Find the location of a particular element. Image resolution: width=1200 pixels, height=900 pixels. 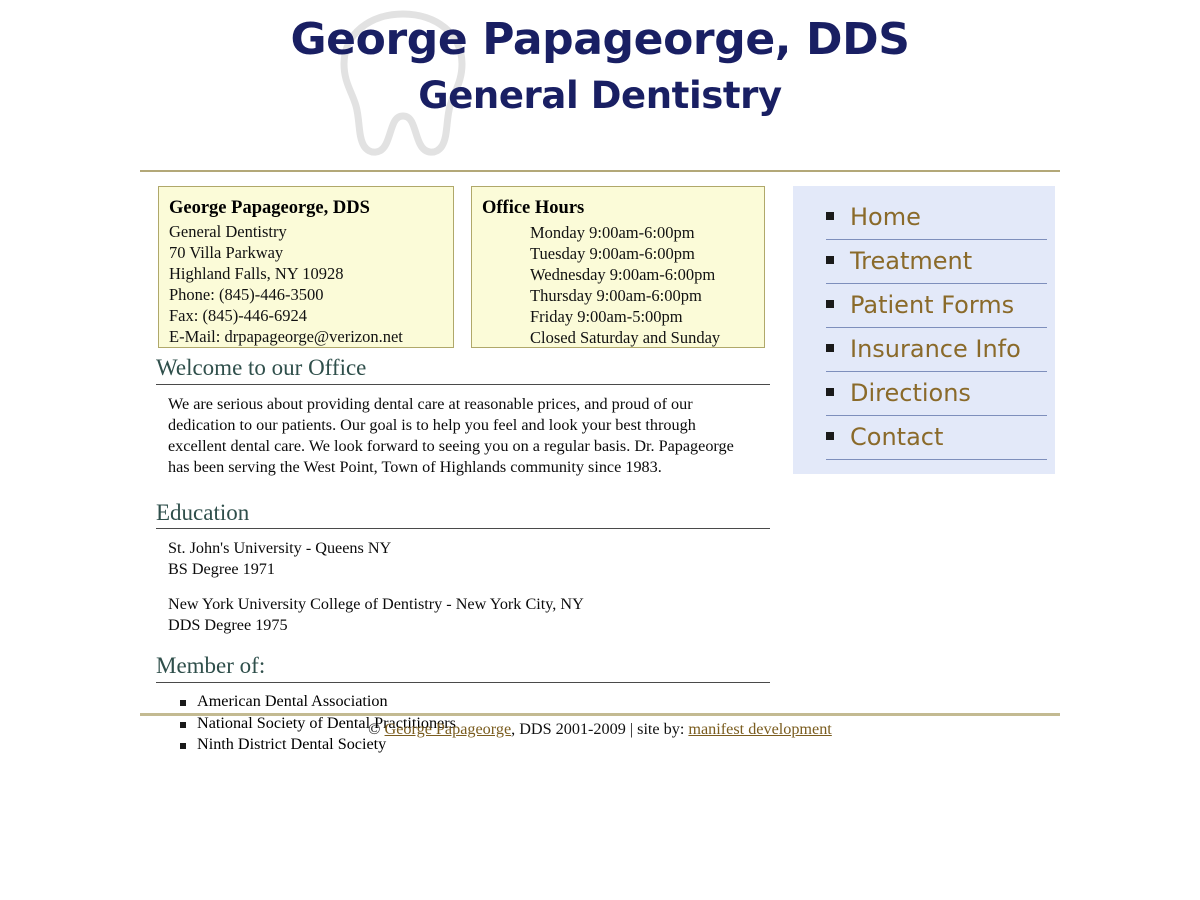

nav-link-label: Patient Forms is located at coordinates (948, 305).